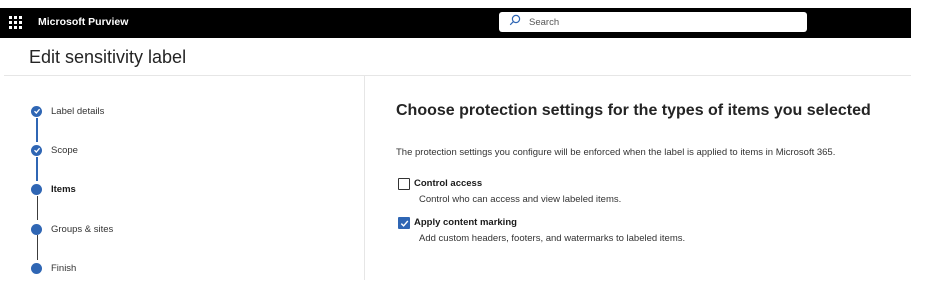 The height and width of the screenshot is (299, 926). Describe the element at coordinates (64, 150) in the screenshot. I see `step-label: Scope` at that location.